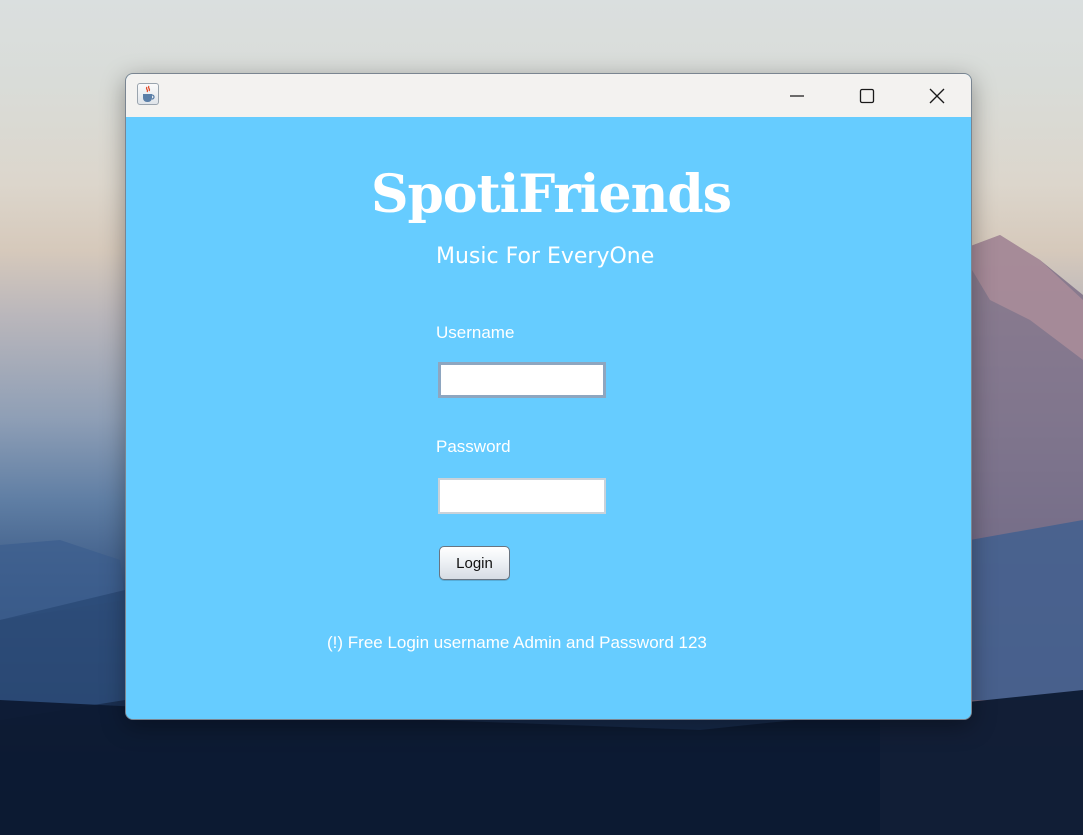  I want to click on app-subtitle: Music For EveryOne, so click(545, 256).